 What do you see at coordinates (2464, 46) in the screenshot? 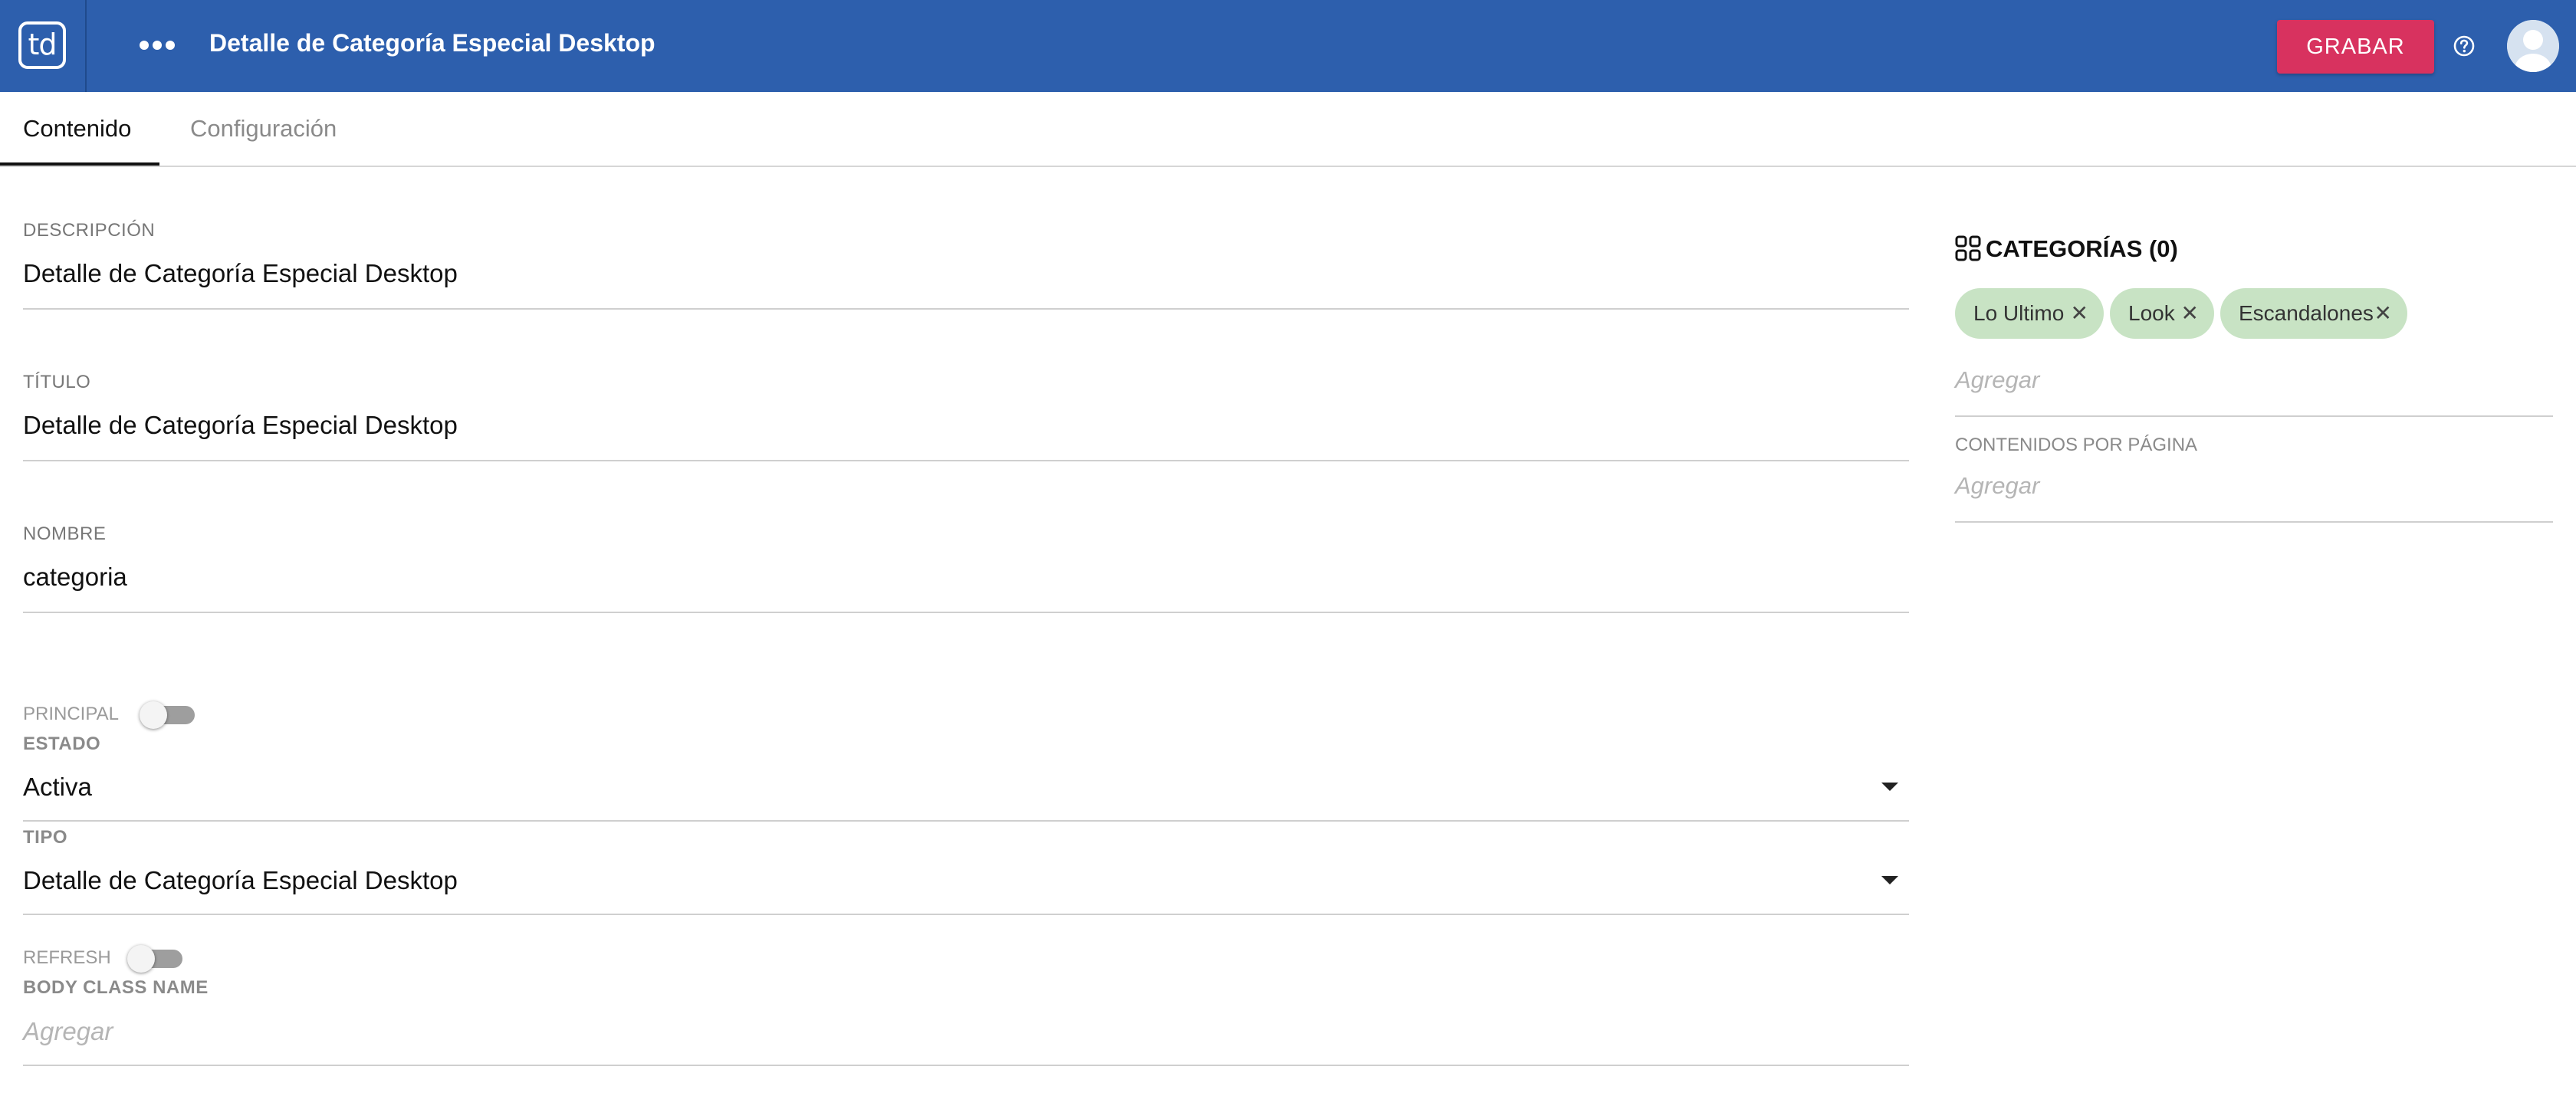
I see `help-icon` at bounding box center [2464, 46].